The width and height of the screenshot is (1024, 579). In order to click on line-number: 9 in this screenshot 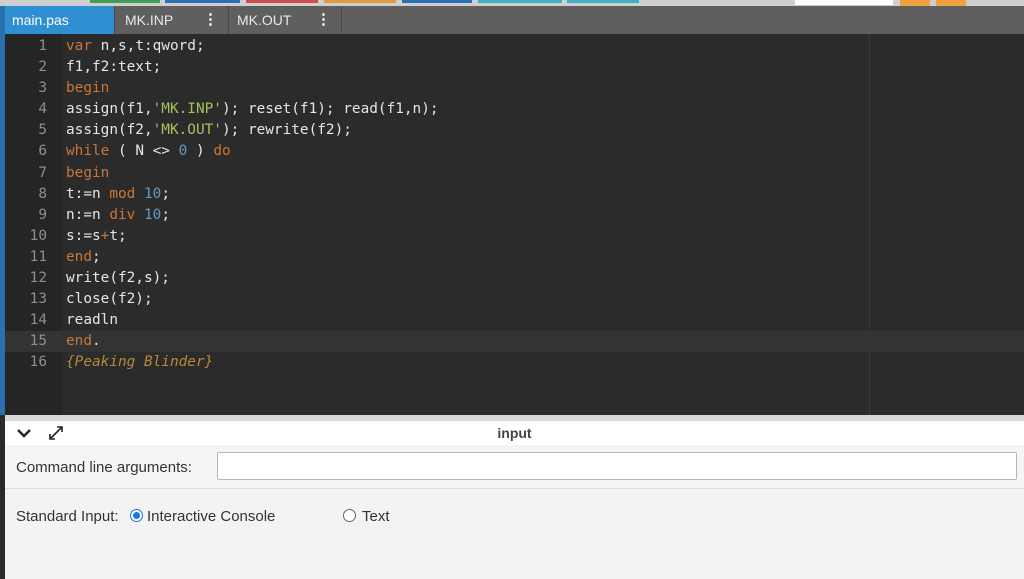, I will do `click(42, 214)`.